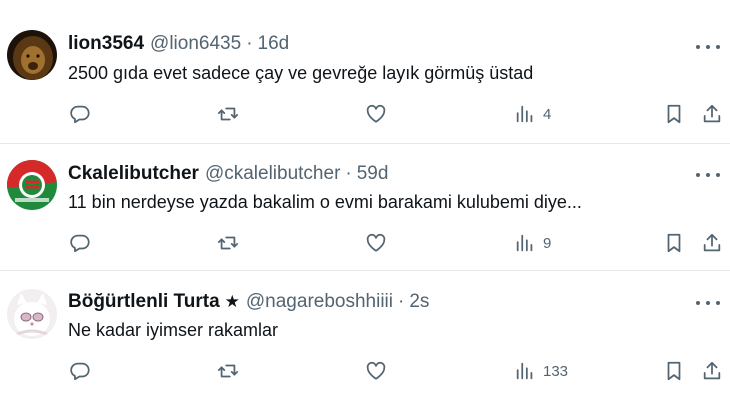 The image size is (730, 420). Describe the element at coordinates (541, 371) in the screenshot. I see `views-button: 133` at that location.